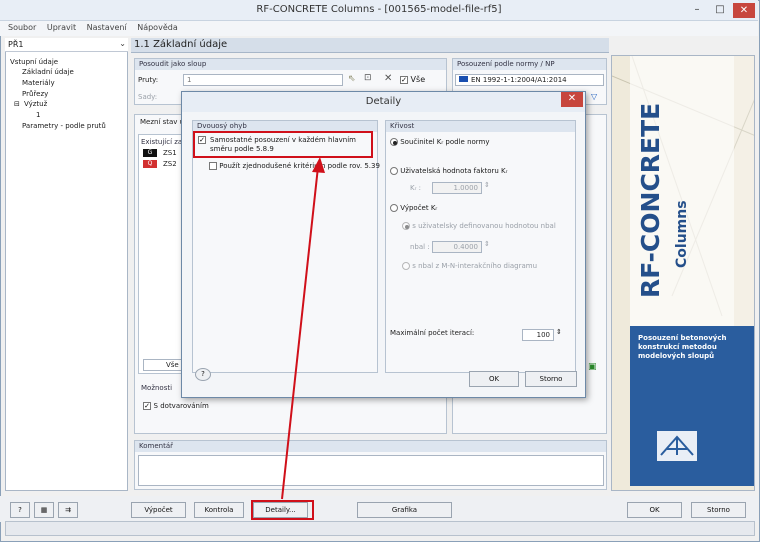  I want to click on eu-flag-icon, so click(463, 79).